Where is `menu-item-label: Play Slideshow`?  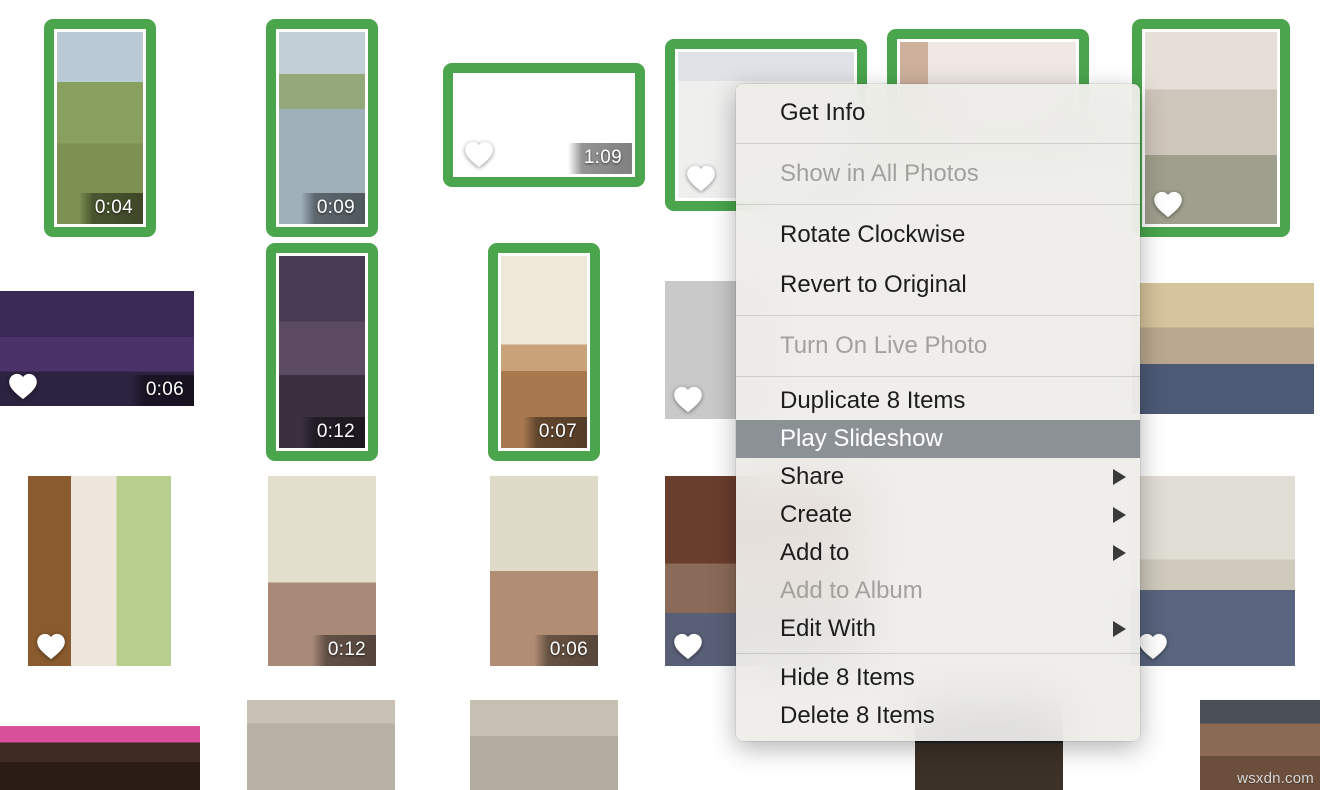 menu-item-label: Play Slideshow is located at coordinates (861, 438).